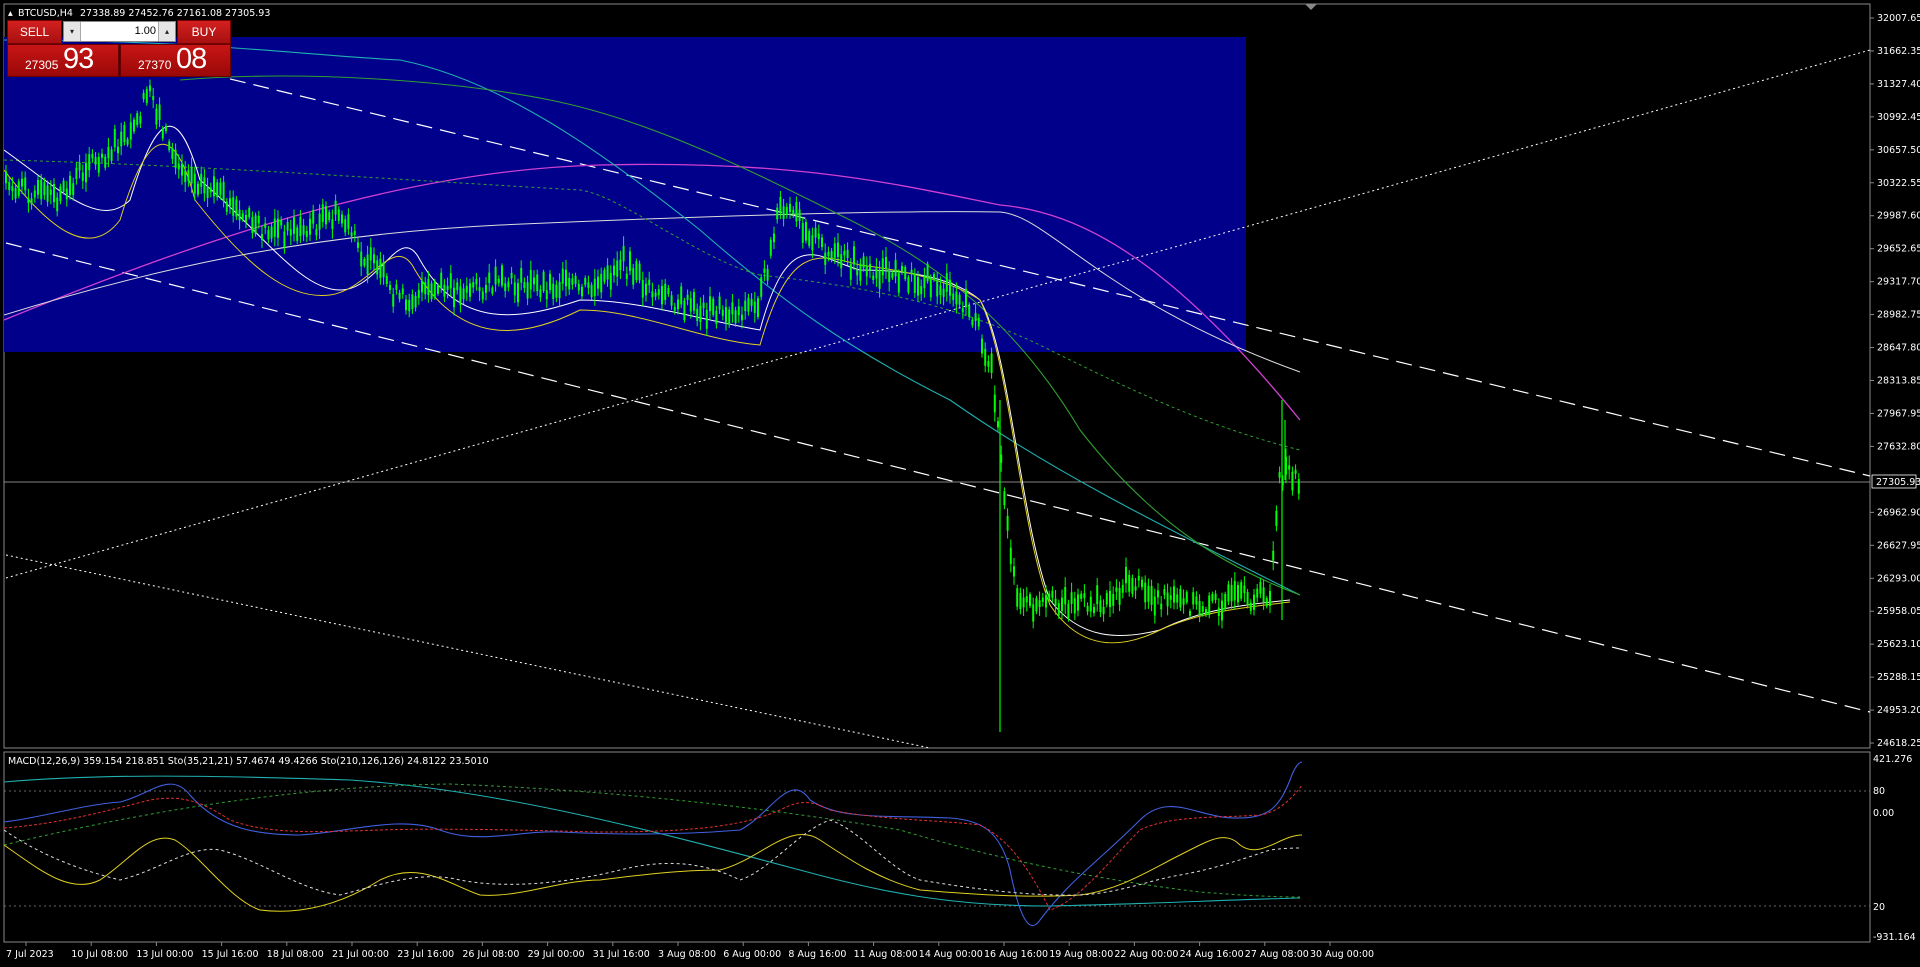 The image size is (1920, 967). What do you see at coordinates (1894, 848) in the screenshot?
I see `indicator-axis: 421.276 80 0.00 20 -931.164` at bounding box center [1894, 848].